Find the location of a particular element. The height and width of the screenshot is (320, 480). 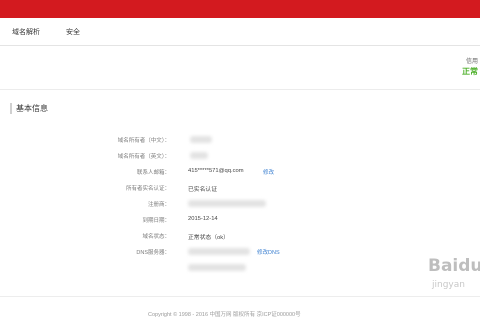

status-value: 正常 is located at coordinates (470, 71).